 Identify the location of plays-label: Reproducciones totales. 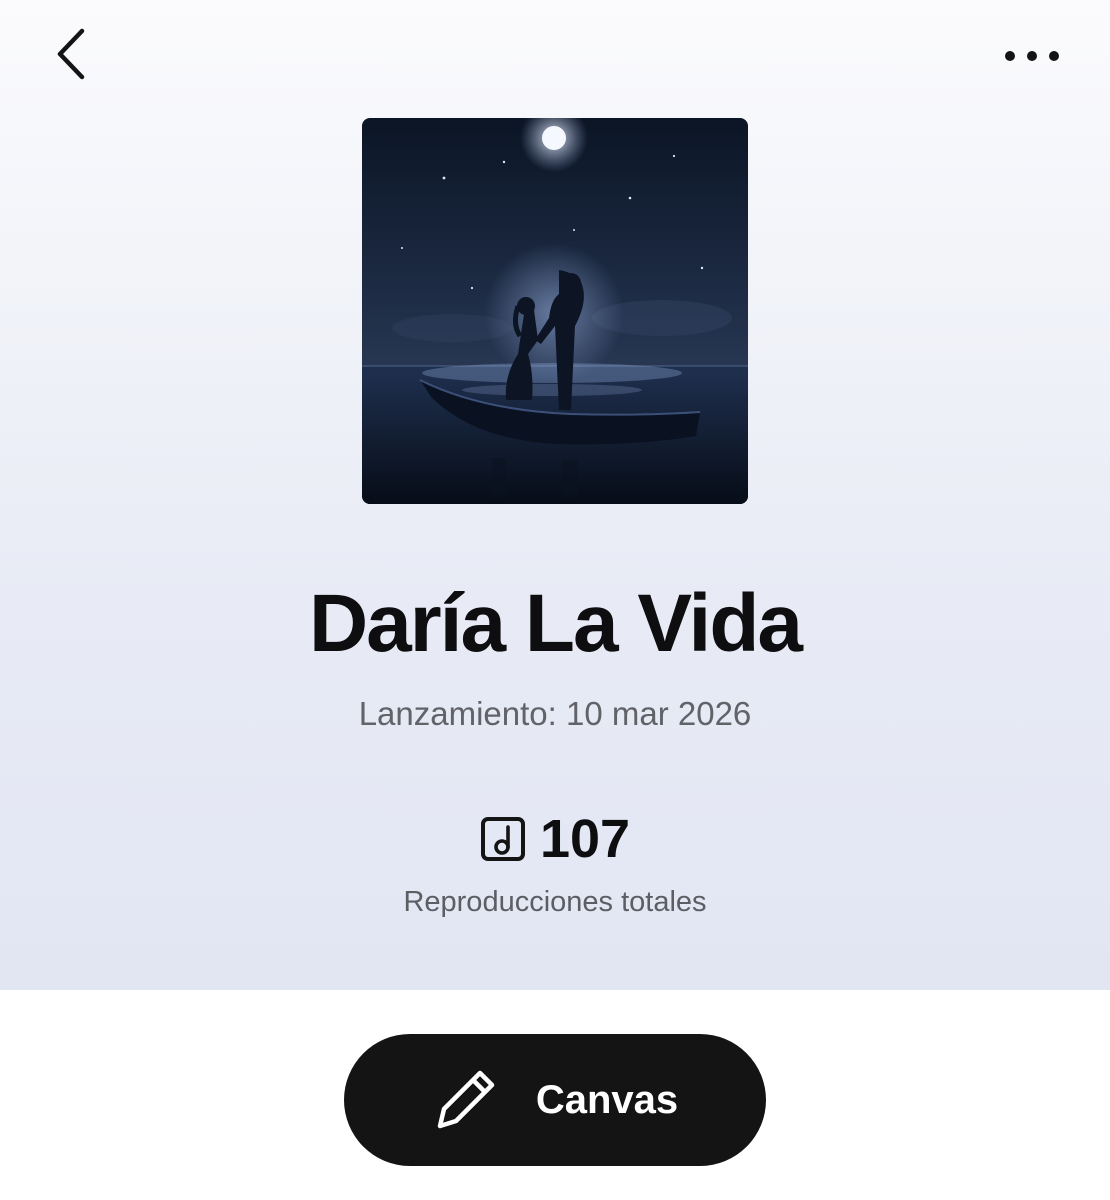
(555, 902).